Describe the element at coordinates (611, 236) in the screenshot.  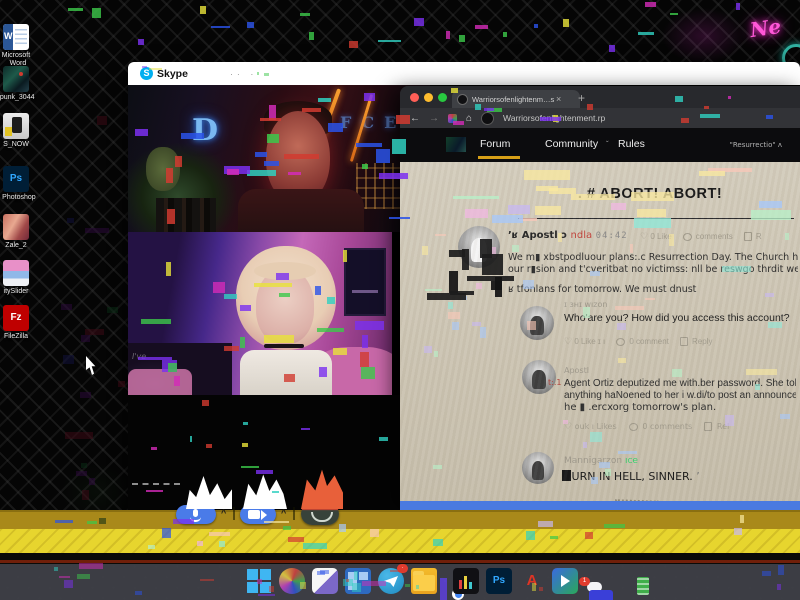
I see `post-time: 04:42` at that location.